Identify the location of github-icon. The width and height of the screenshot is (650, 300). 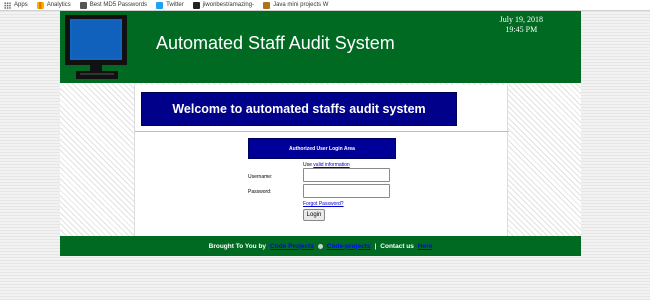
(196, 5).